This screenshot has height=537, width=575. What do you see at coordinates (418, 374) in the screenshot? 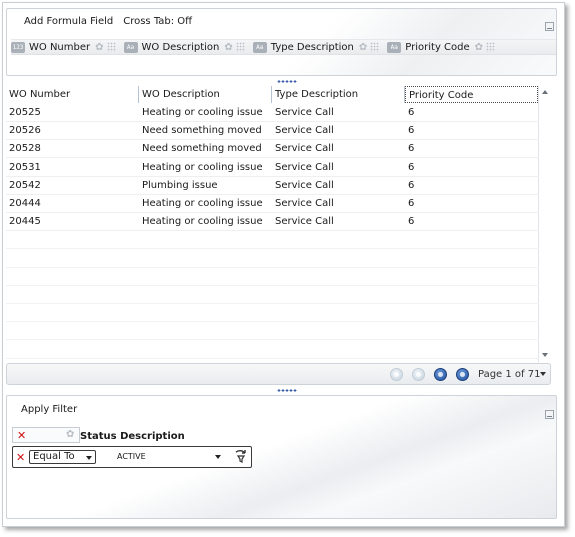
I see `previous-page-icon` at bounding box center [418, 374].